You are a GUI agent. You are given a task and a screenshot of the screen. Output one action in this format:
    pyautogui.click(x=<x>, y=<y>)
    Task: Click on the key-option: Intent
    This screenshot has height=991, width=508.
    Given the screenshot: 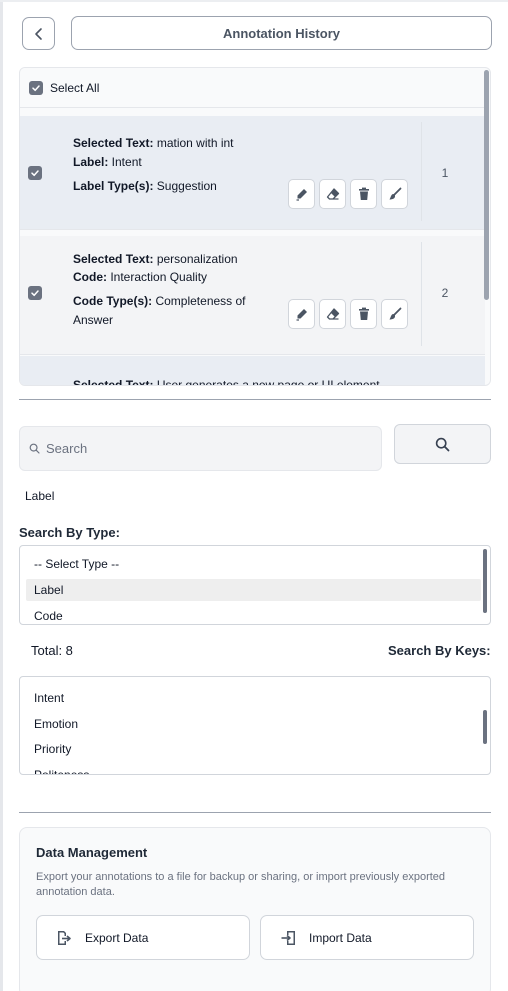 What is the action you would take?
    pyautogui.click(x=253, y=698)
    